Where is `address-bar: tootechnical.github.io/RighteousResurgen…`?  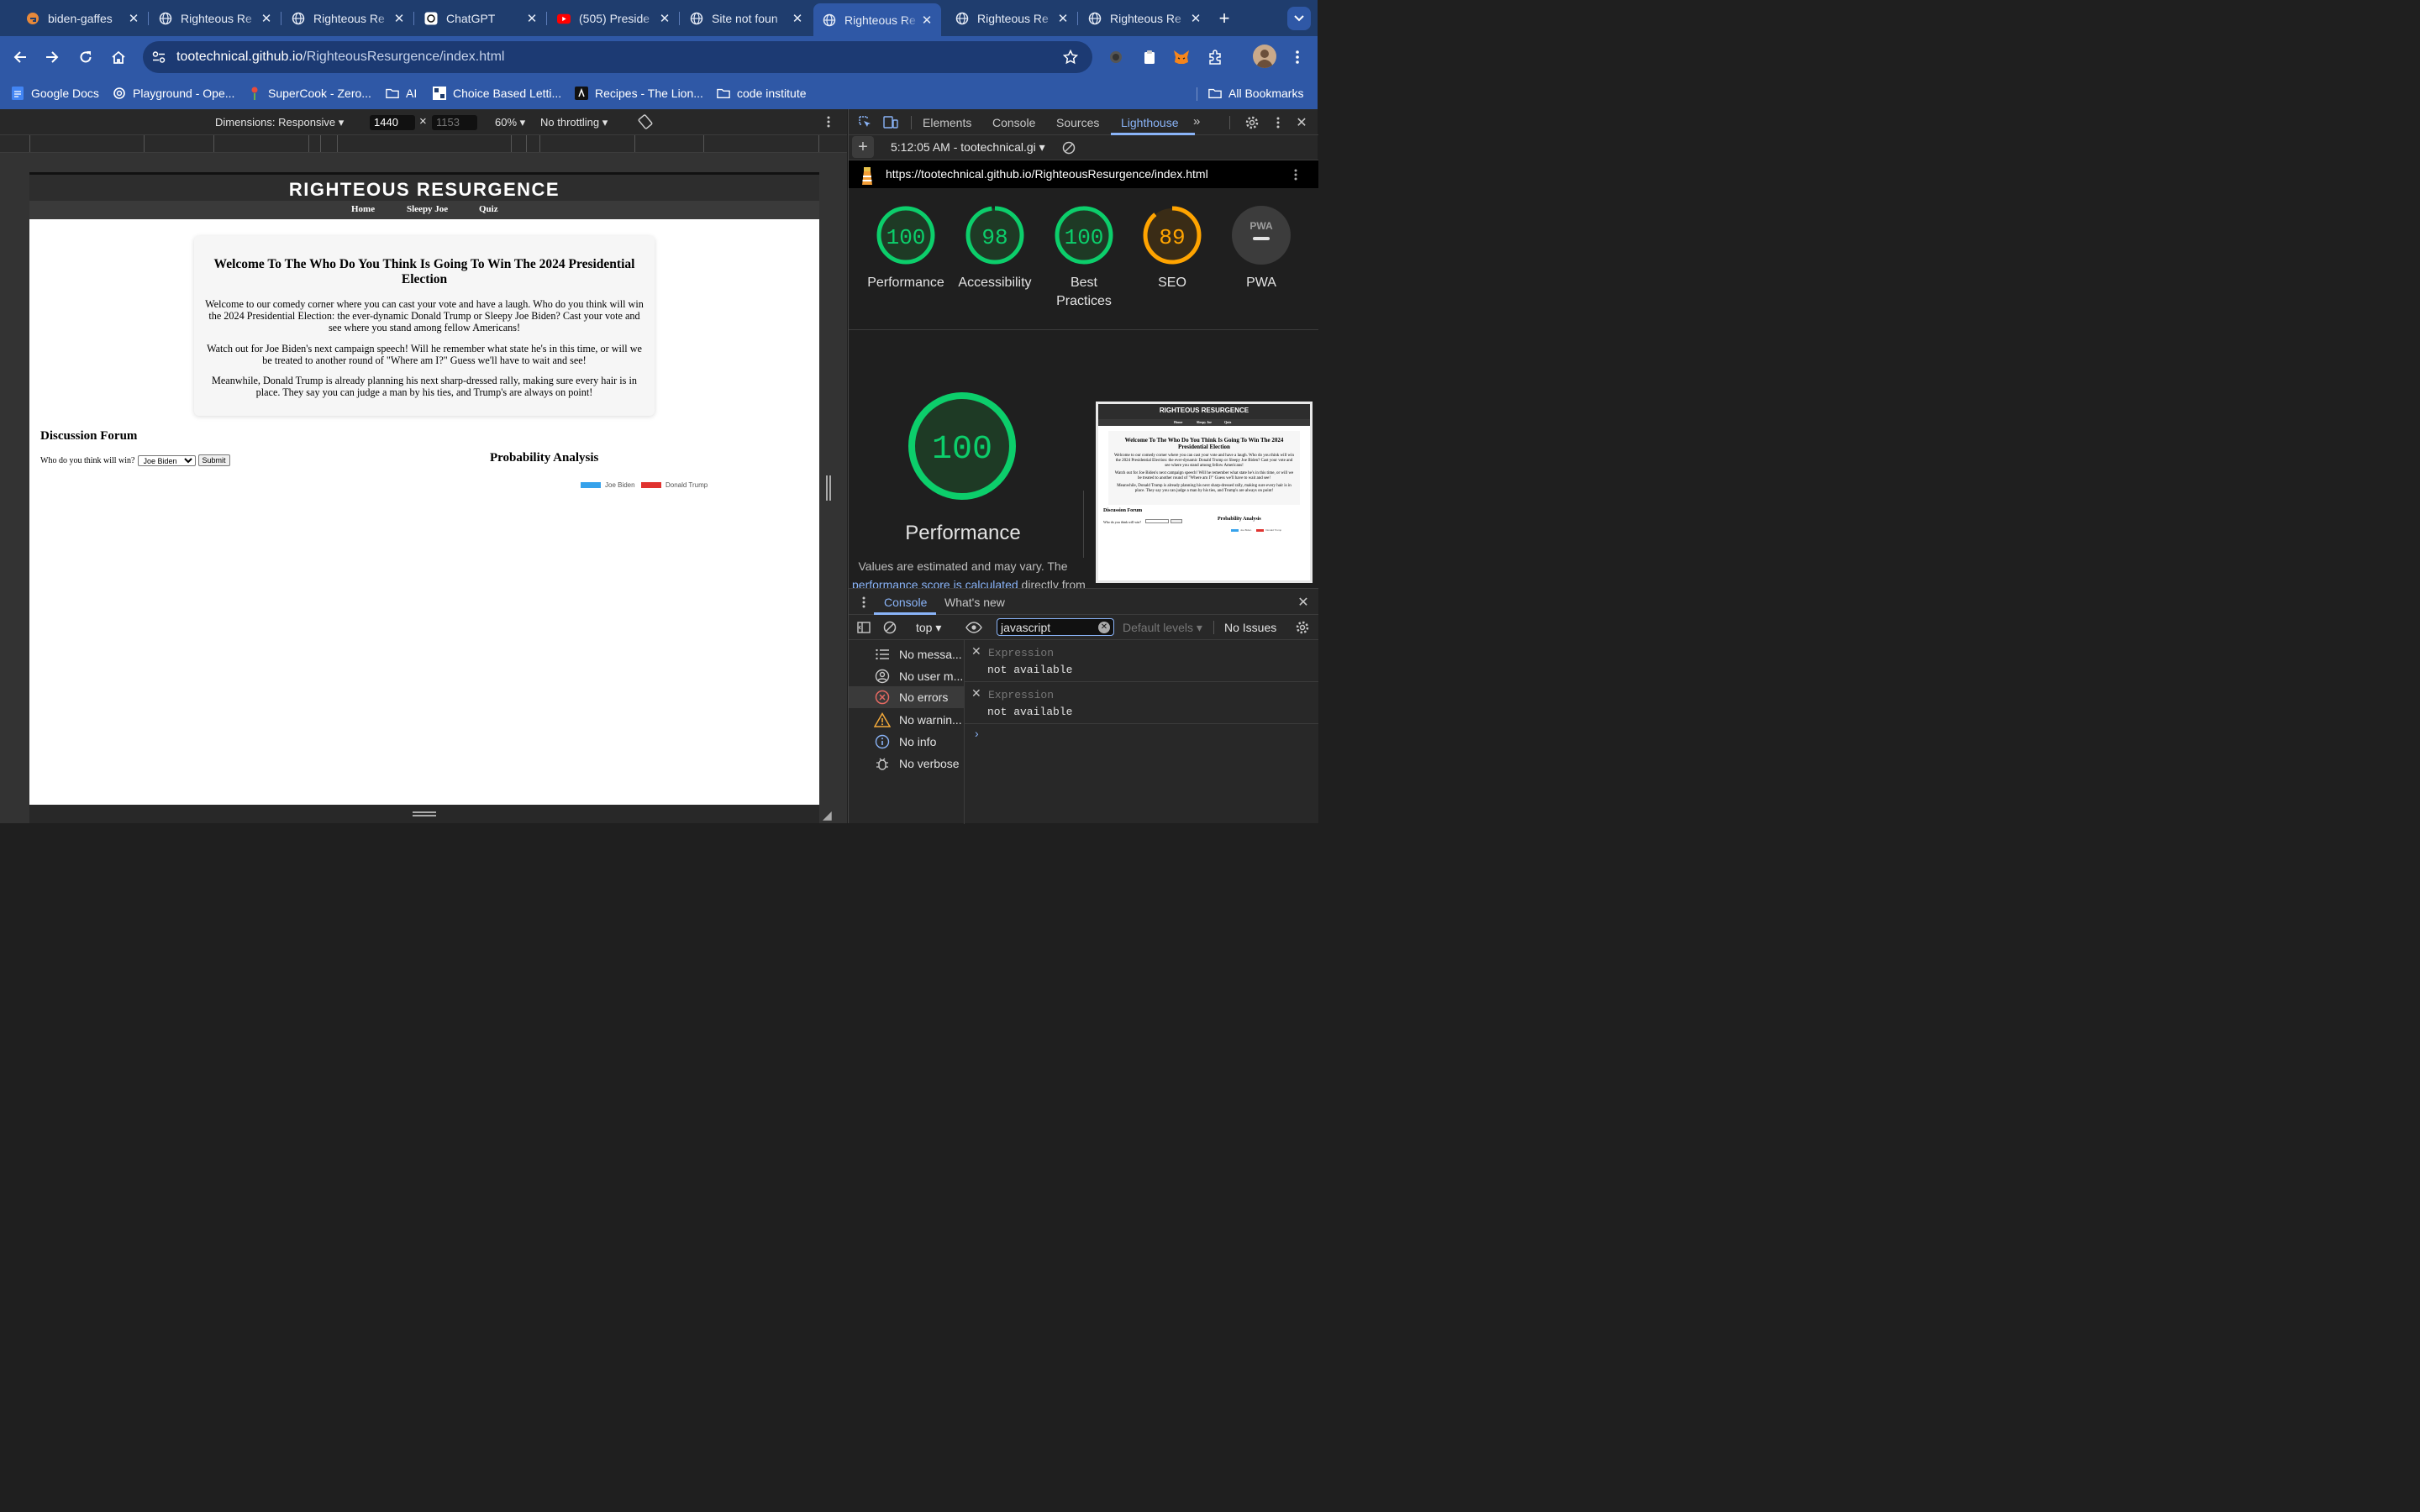 address-bar: tootechnical.github.io/RighteousResurgen… is located at coordinates (617, 57).